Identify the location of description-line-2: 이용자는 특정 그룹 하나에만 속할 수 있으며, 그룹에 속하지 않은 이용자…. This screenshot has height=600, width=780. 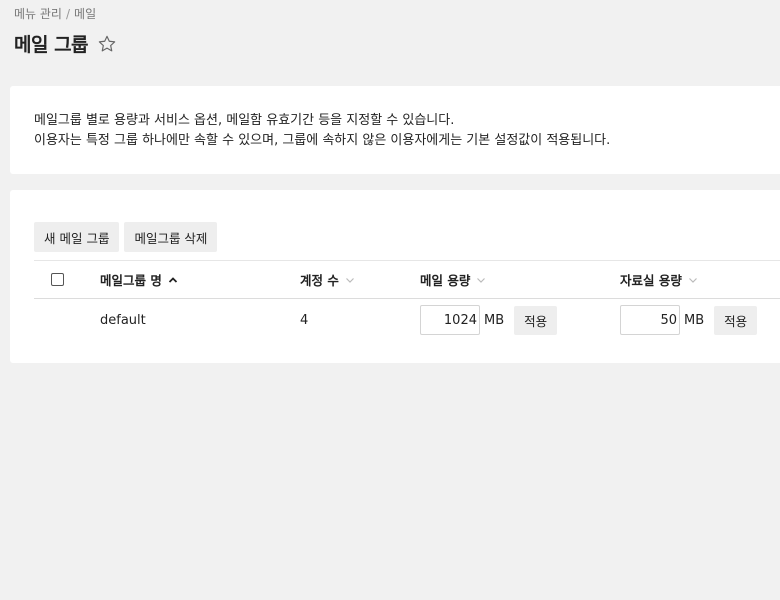
(322, 140).